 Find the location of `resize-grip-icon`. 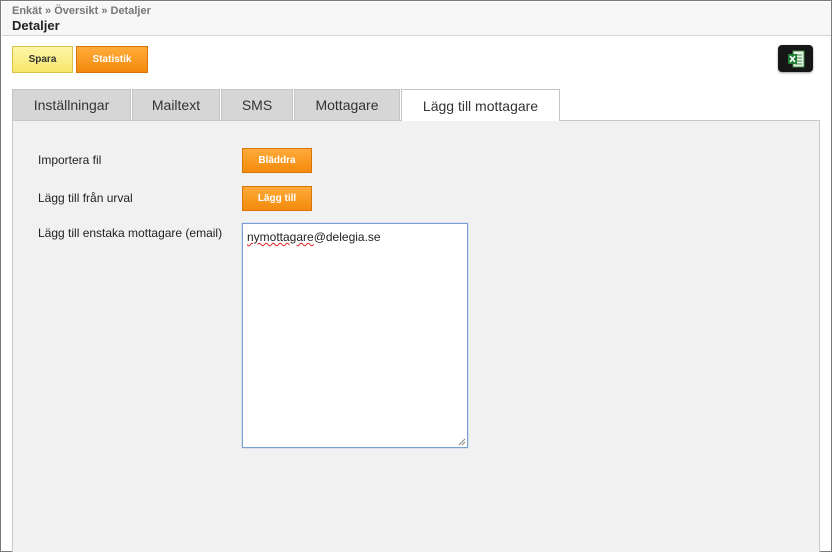

resize-grip-icon is located at coordinates (461, 441).